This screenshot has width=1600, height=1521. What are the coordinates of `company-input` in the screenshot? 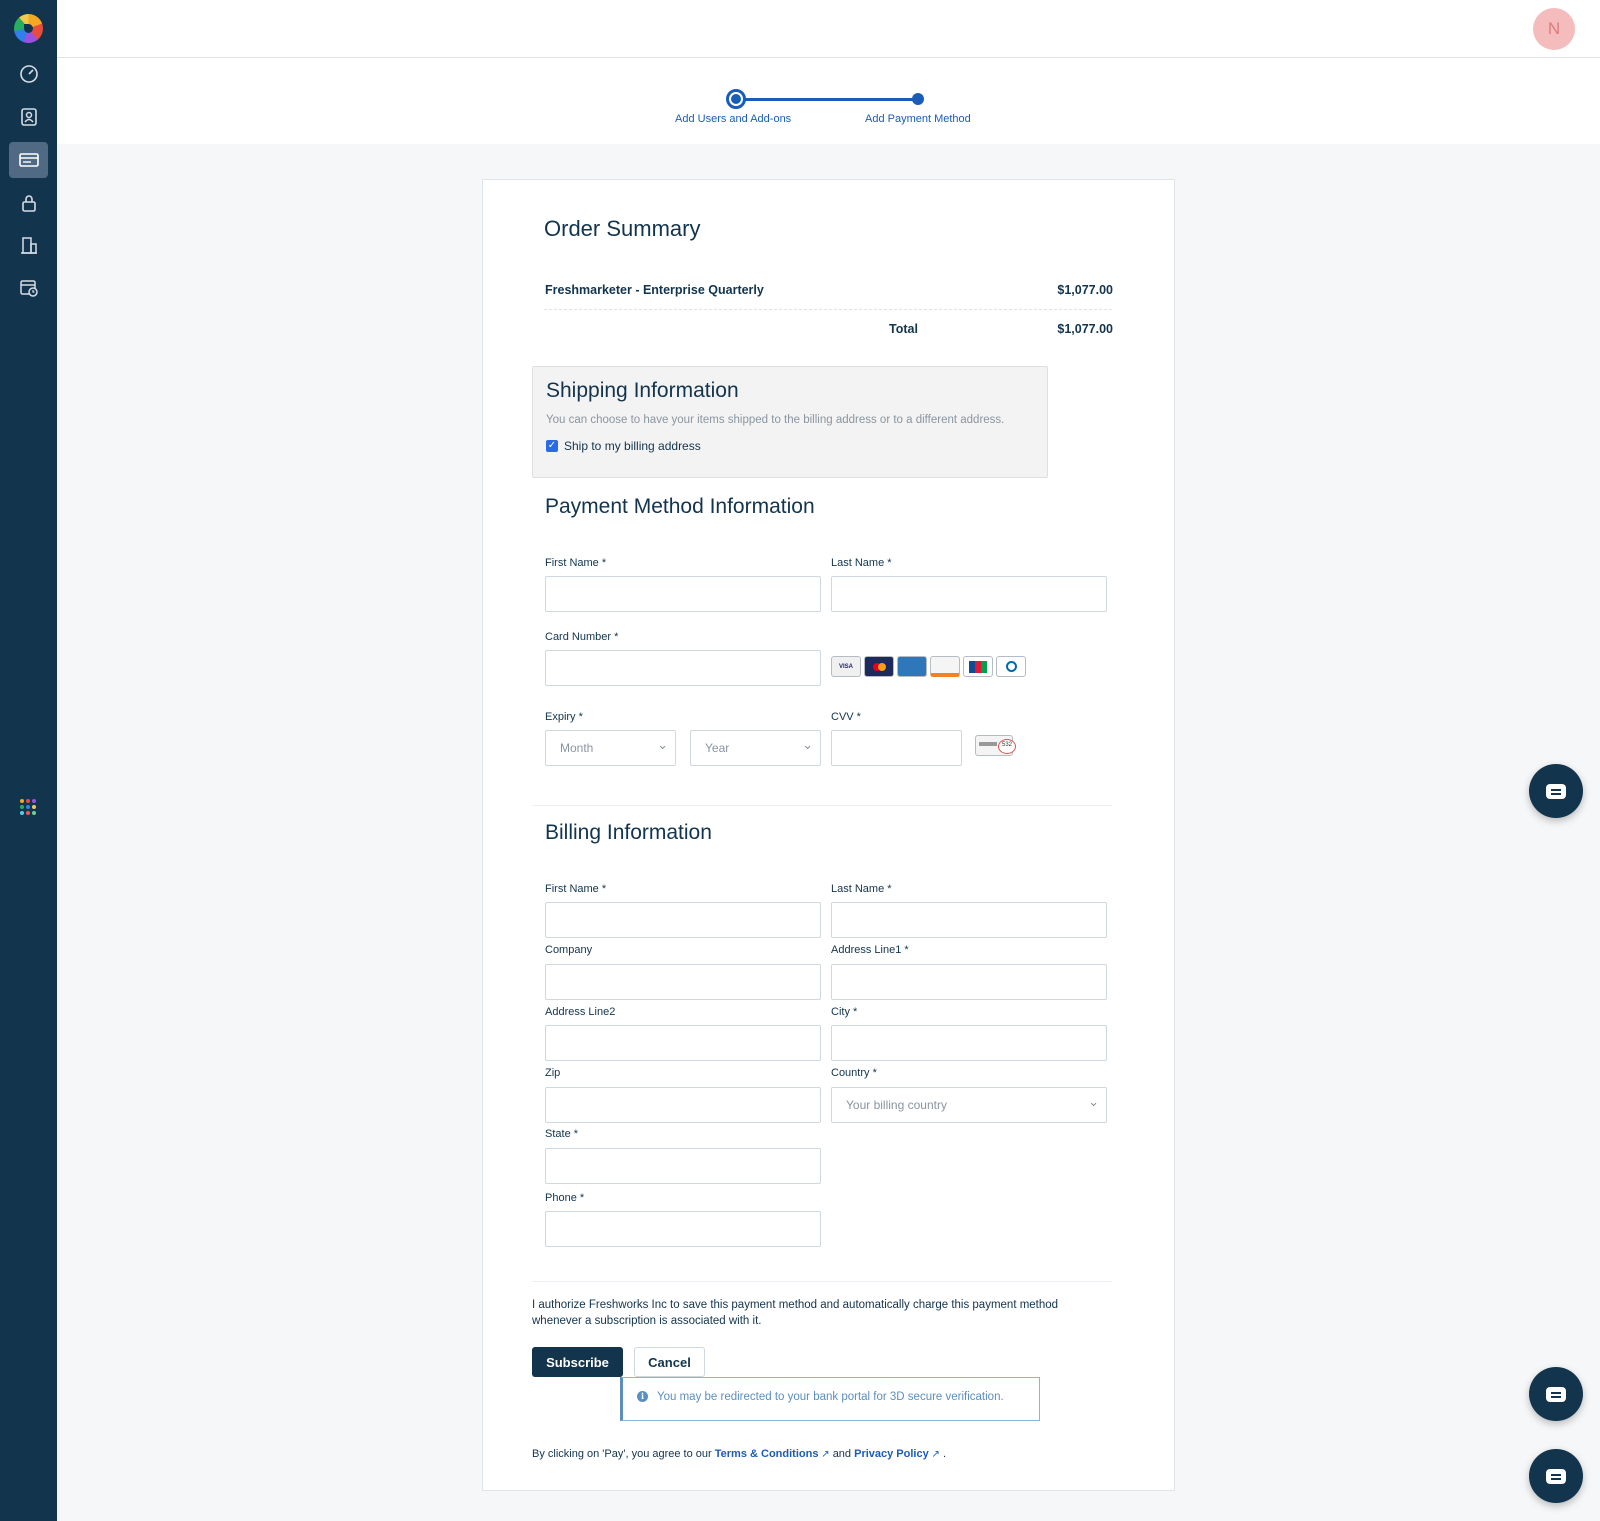 It's located at (683, 982).